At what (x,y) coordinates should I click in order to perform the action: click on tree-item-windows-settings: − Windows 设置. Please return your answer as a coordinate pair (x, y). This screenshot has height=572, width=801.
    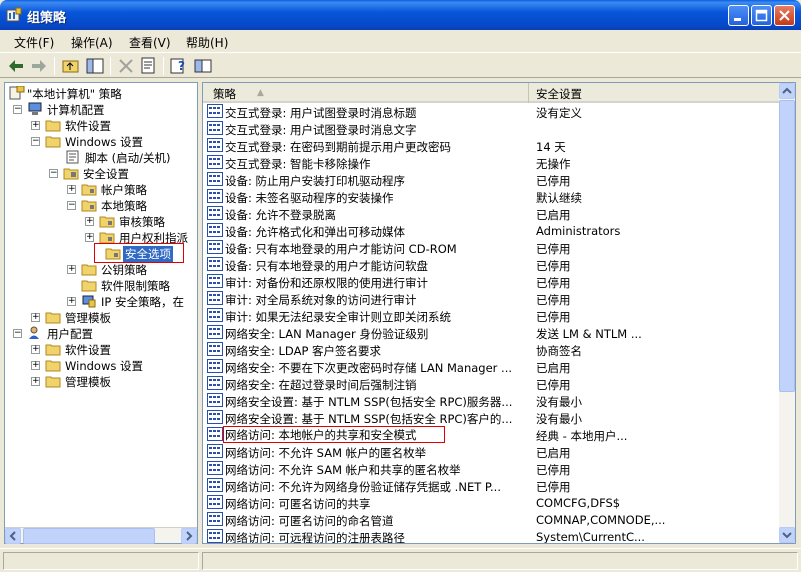
    Looking at the image, I should click on (101, 141).